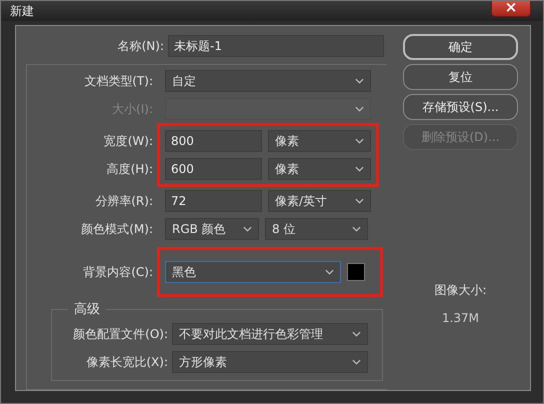 This screenshot has width=544, height=404. Describe the element at coordinates (276, 46) in the screenshot. I see `name-field: 未标题-1` at that location.